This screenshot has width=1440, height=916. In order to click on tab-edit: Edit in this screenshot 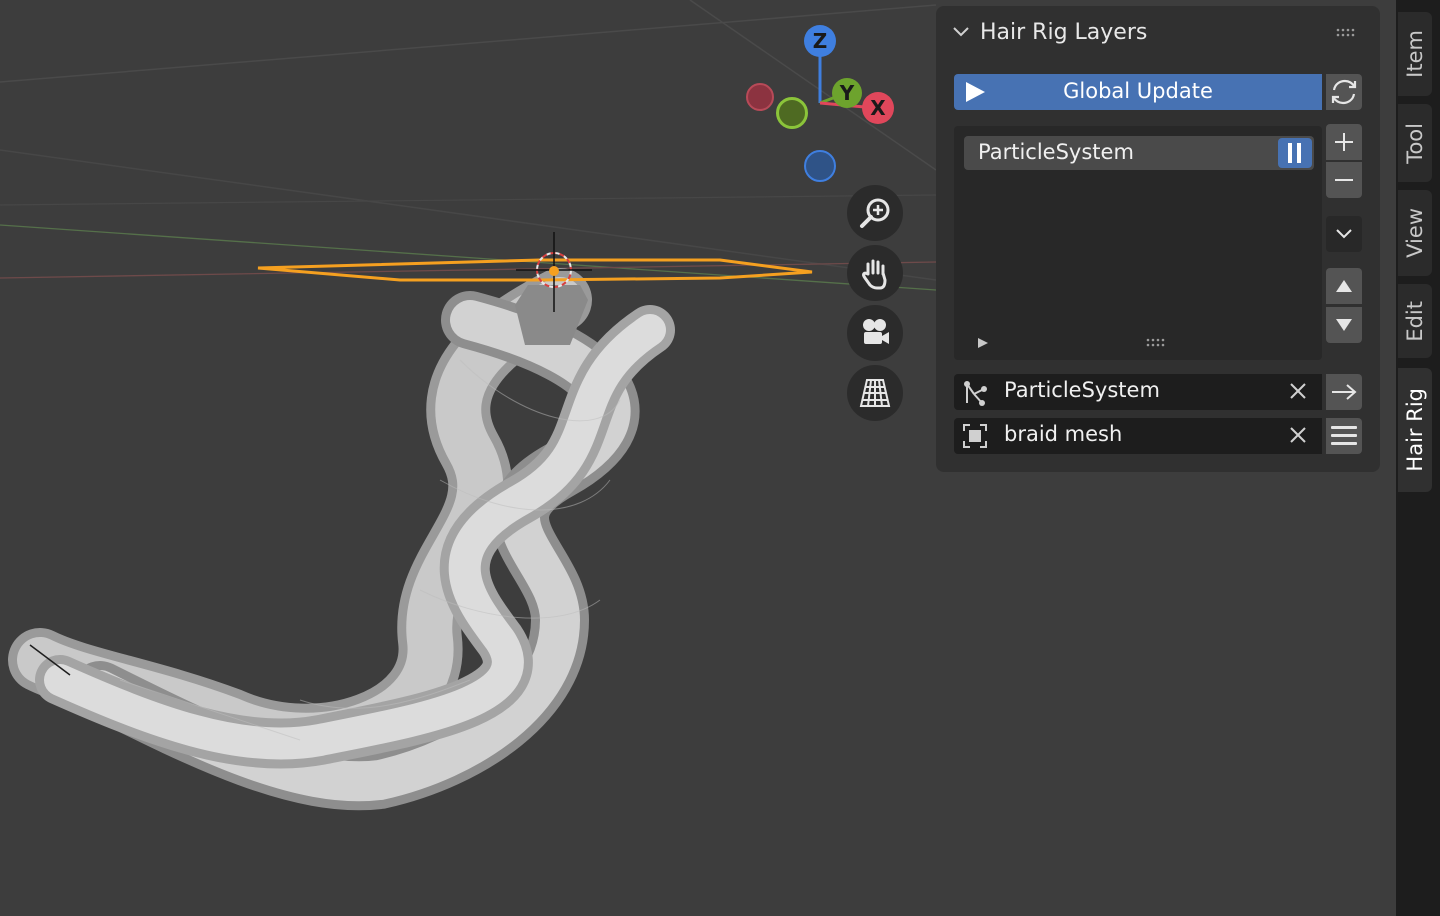, I will do `click(1415, 321)`.